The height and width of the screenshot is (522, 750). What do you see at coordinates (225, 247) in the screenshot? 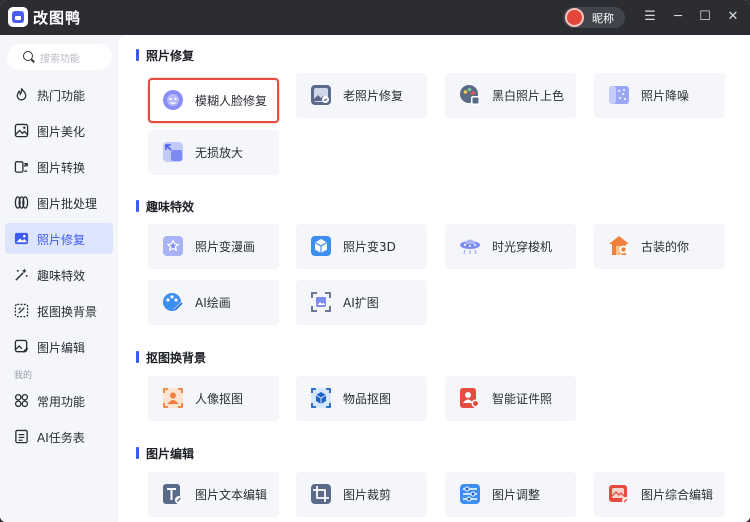
I see `tile-label: 照片变漫画` at bounding box center [225, 247].